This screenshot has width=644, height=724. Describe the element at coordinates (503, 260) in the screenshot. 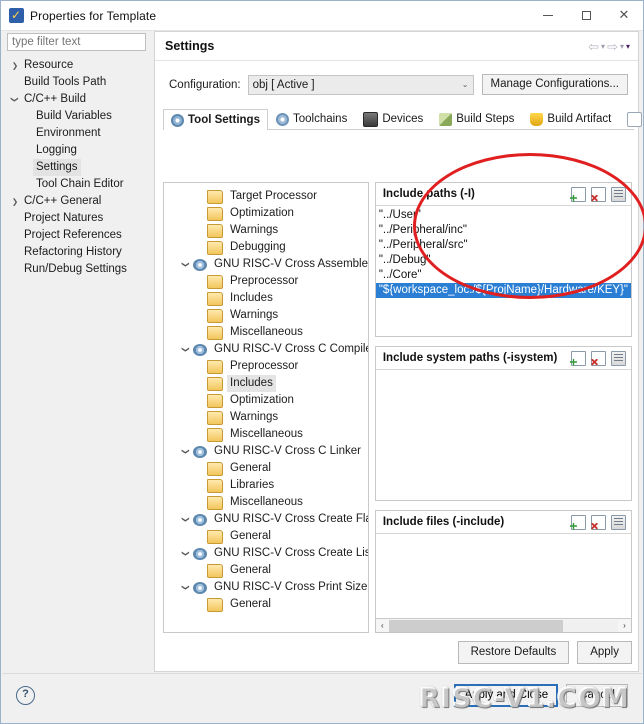

I see `list-item: "../Debug"` at that location.